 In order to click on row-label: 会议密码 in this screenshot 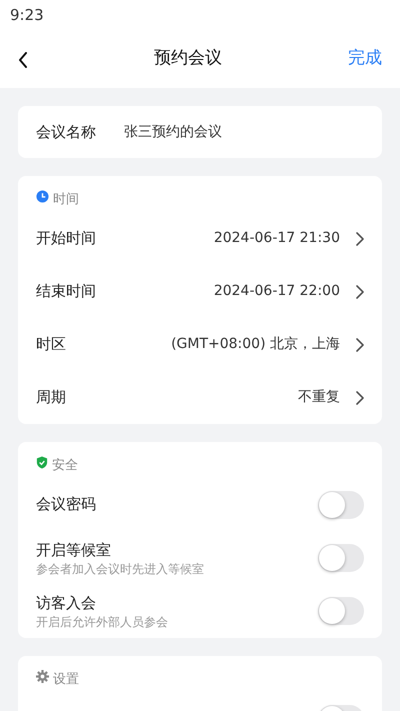, I will do `click(66, 505)`.